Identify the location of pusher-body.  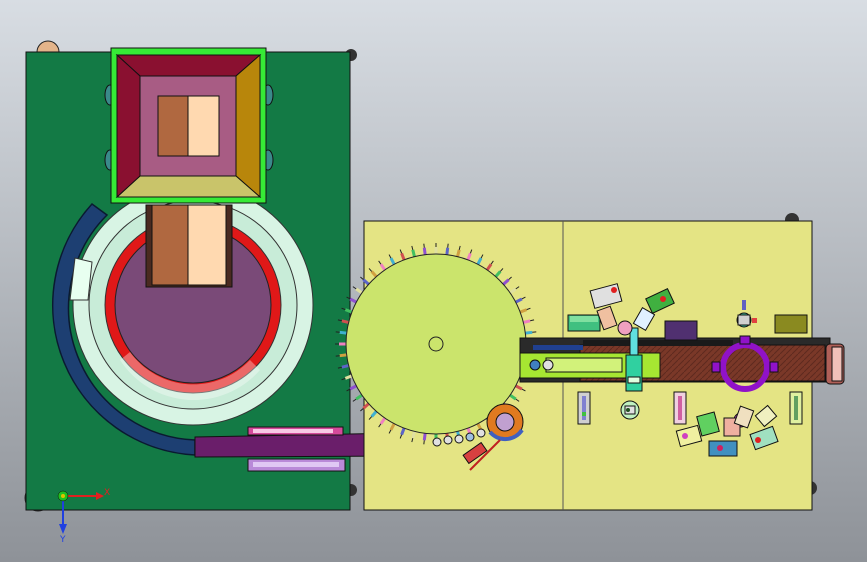
(634, 373).